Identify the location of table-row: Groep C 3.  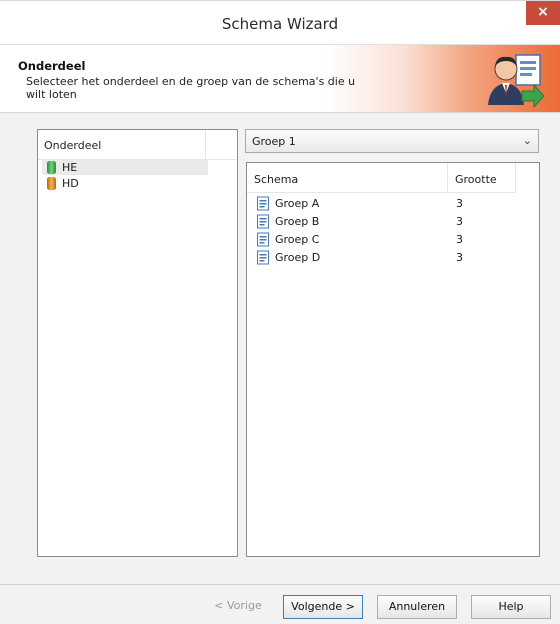
(393, 240).